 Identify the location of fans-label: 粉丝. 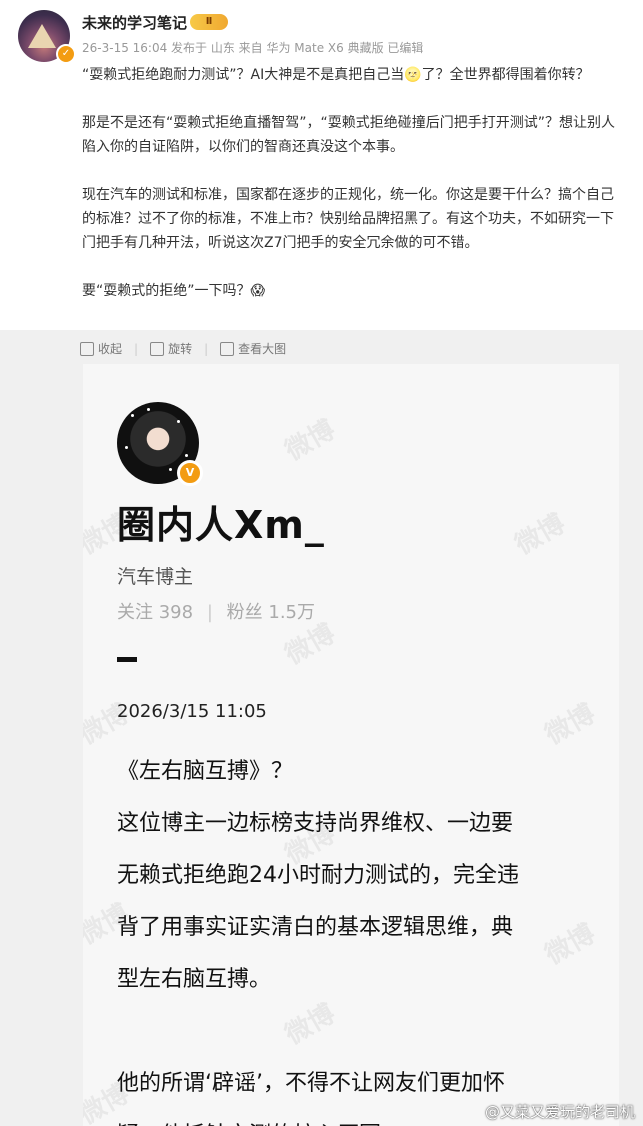
(244, 612).